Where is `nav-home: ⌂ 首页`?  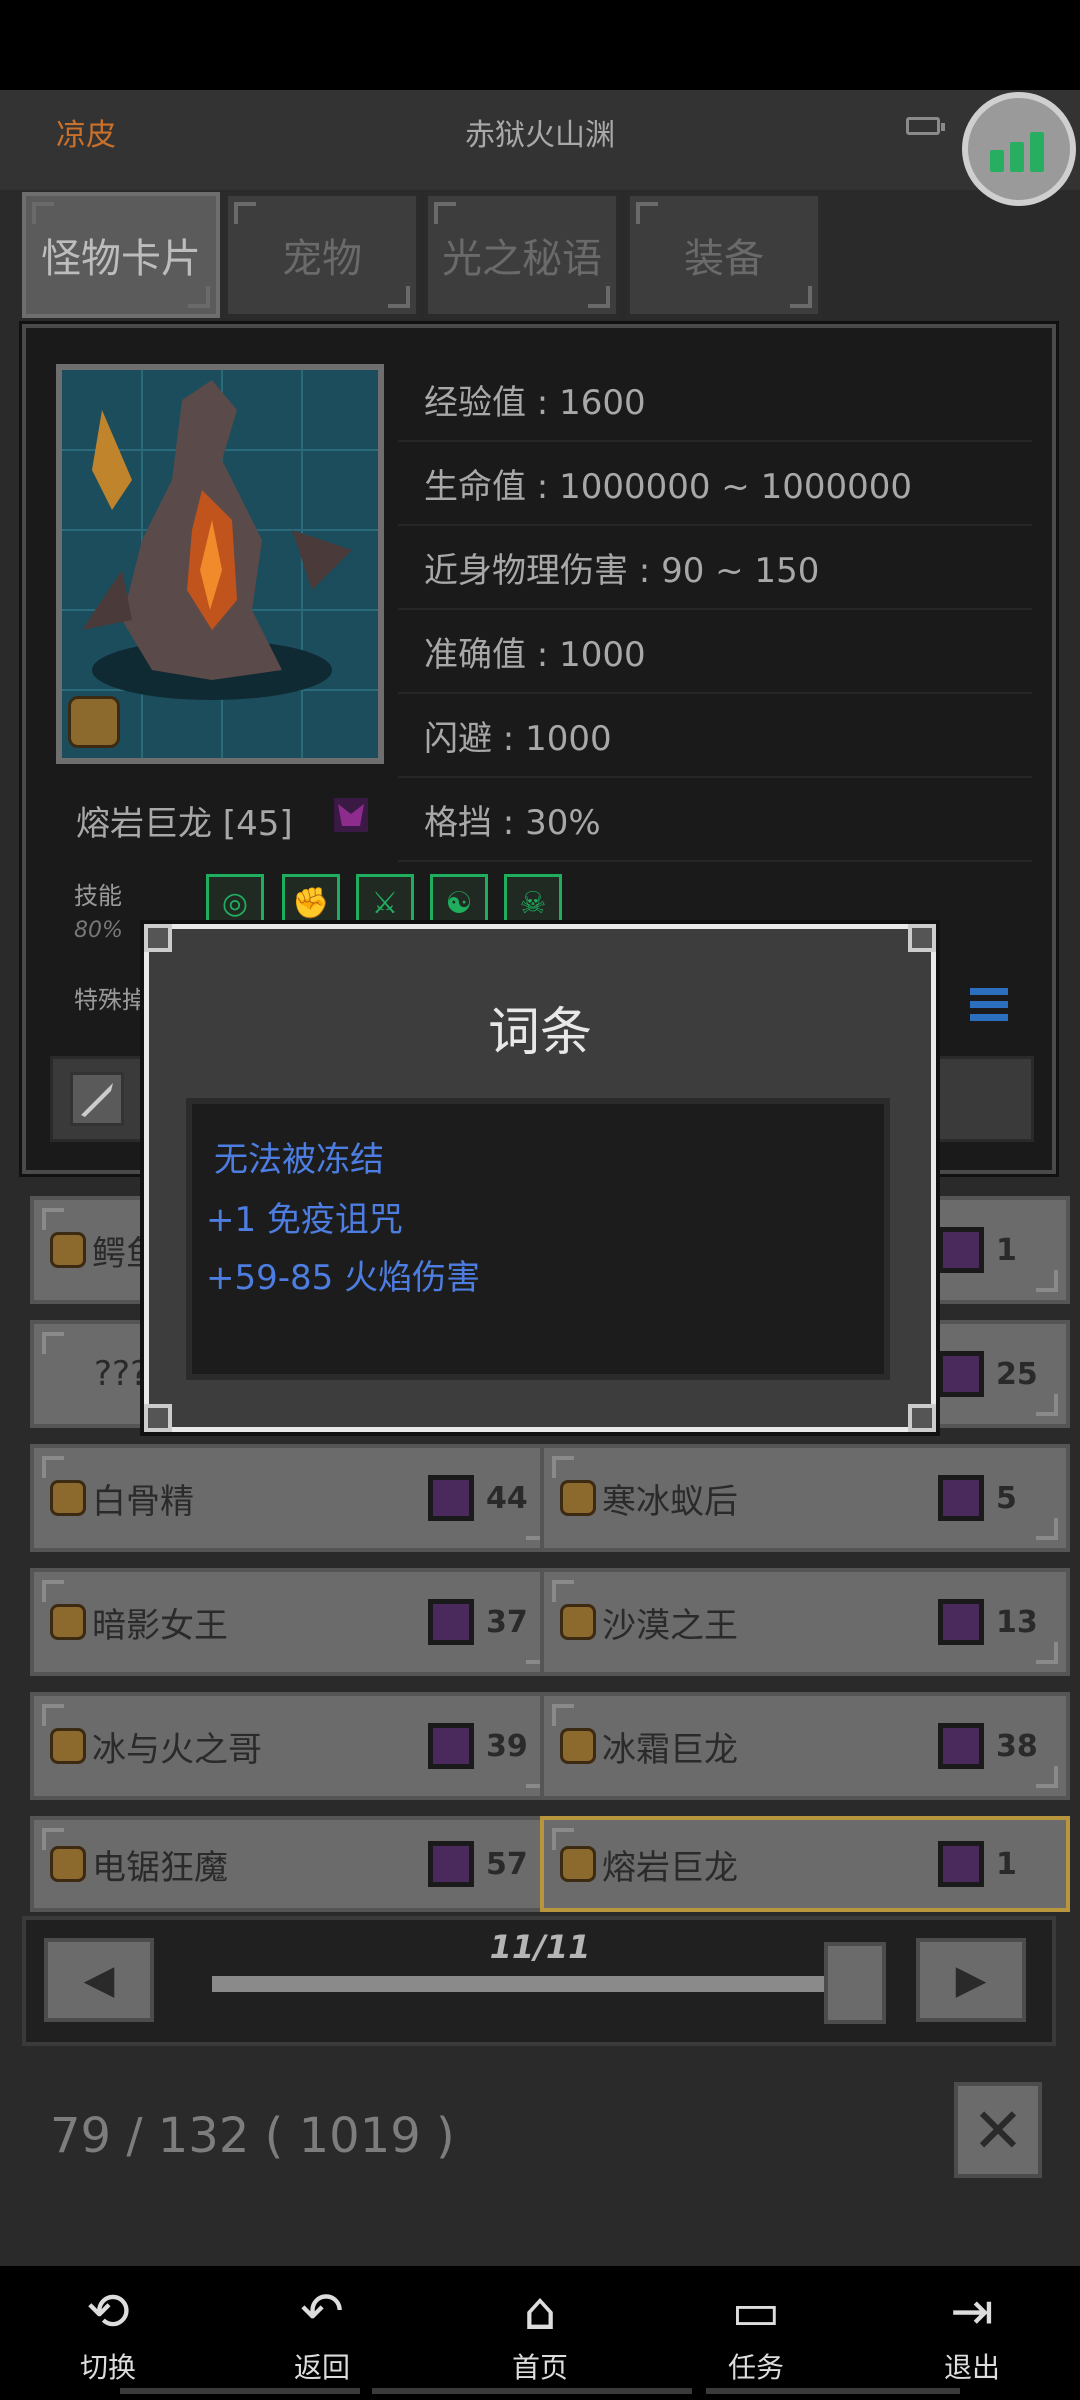 nav-home: ⌂ 首页 is located at coordinates (540, 2334).